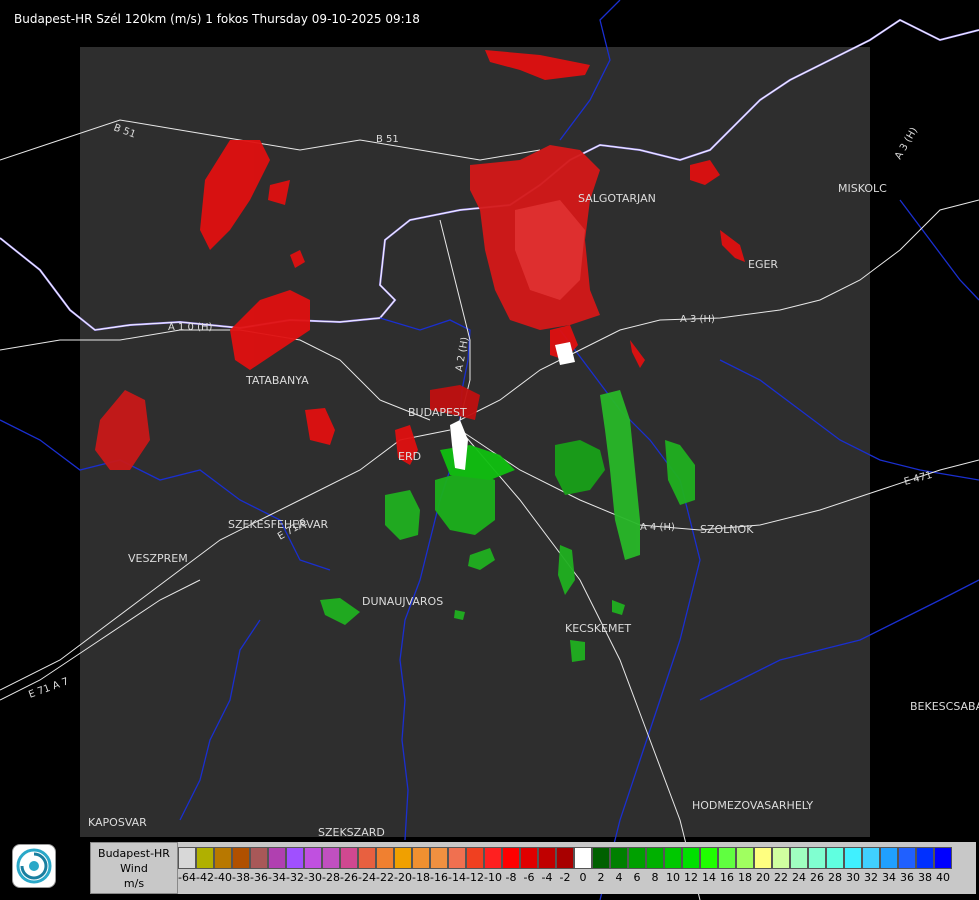 The width and height of the screenshot is (979, 900). What do you see at coordinates (34, 866) in the screenshot?
I see `logo-icon` at bounding box center [34, 866].